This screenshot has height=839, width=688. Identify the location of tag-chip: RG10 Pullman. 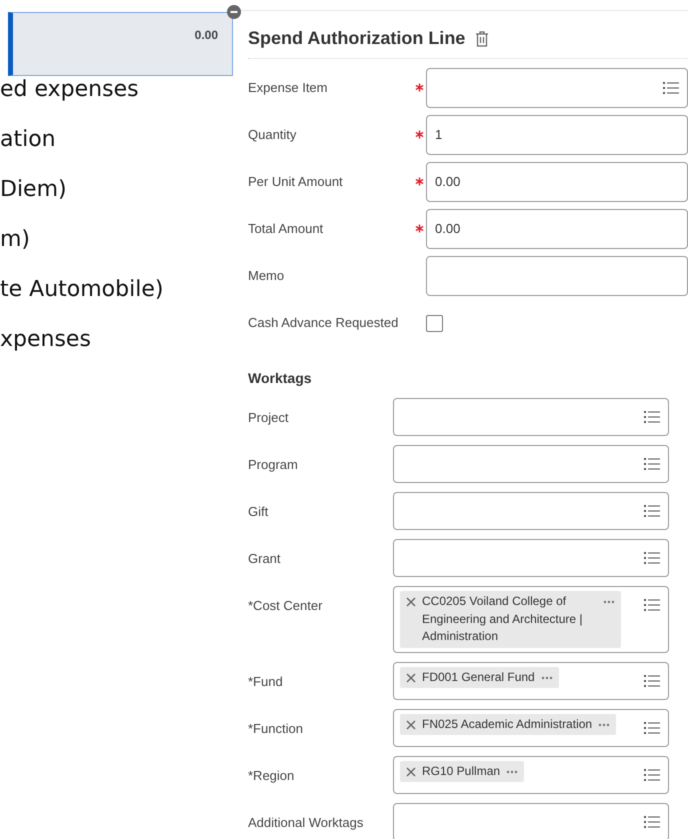
(462, 771).